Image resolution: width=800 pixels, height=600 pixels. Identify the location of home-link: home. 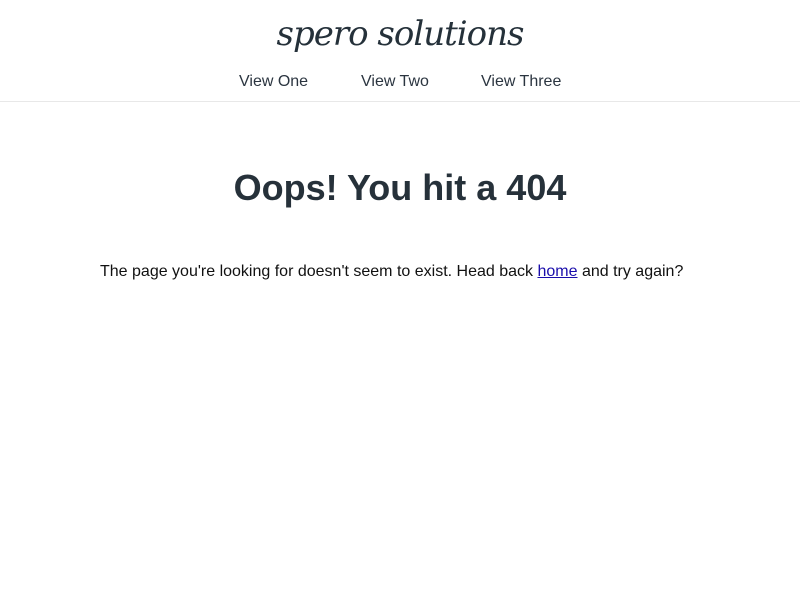
(557, 271).